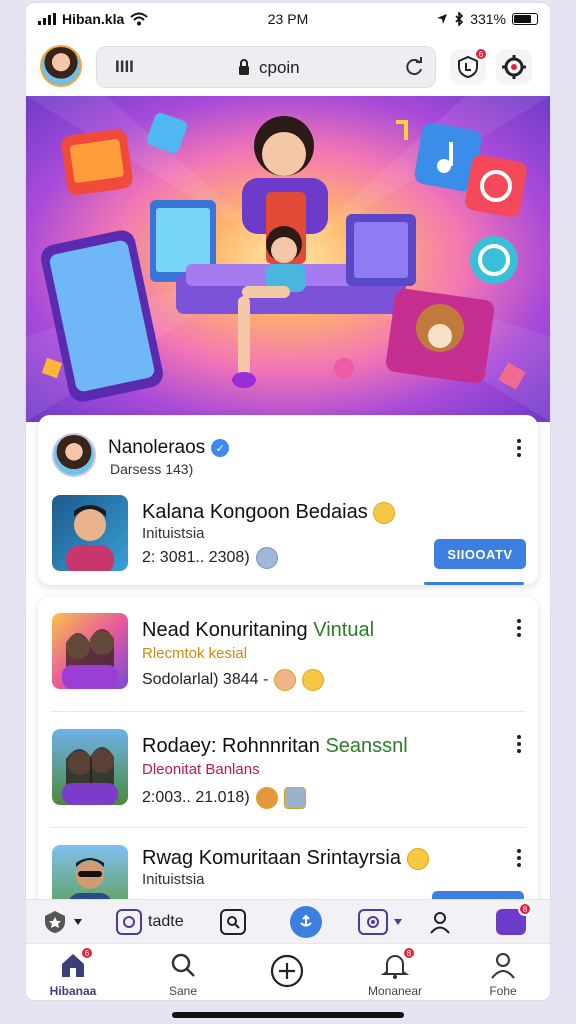 This screenshot has height=1024, width=576. I want to click on battery-percent: 331%, so click(488, 19).